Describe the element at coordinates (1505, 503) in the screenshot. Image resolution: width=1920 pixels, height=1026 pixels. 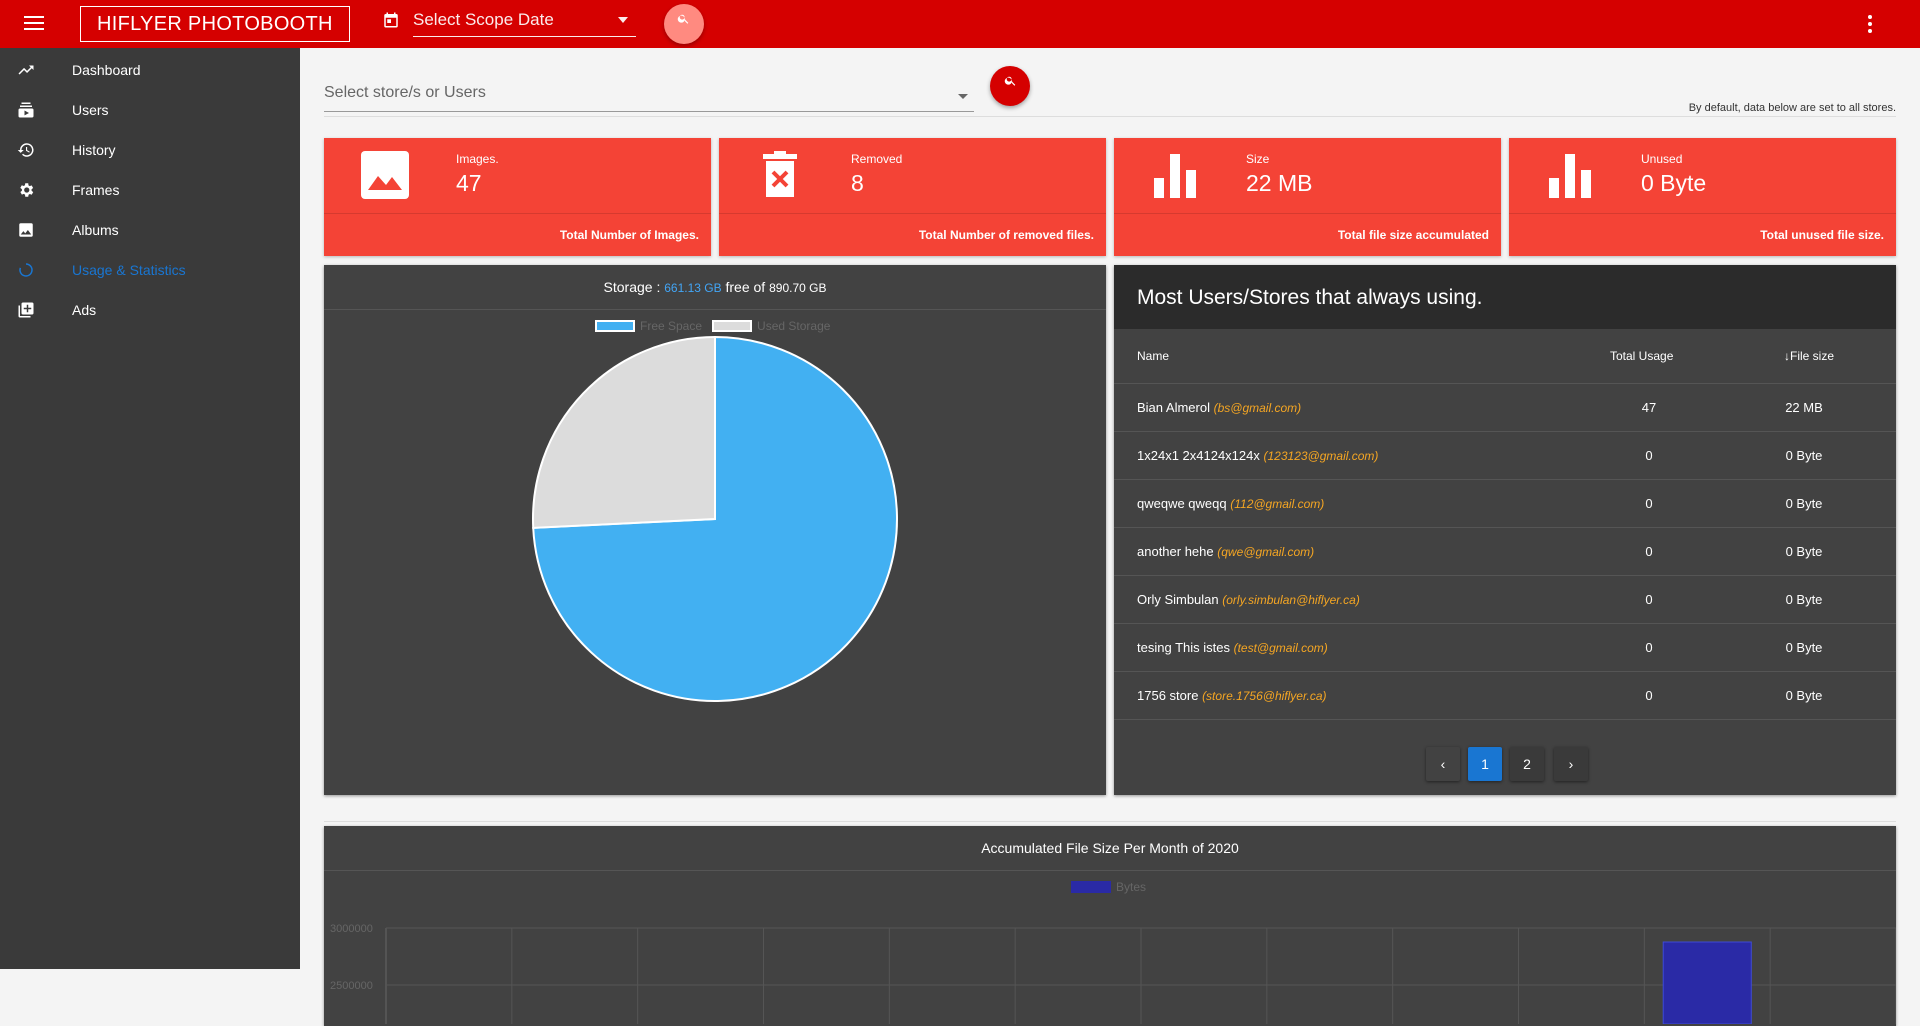
I see `table-row: qweqwe qweqq (112@gmail.com) 0 0 Byte` at that location.